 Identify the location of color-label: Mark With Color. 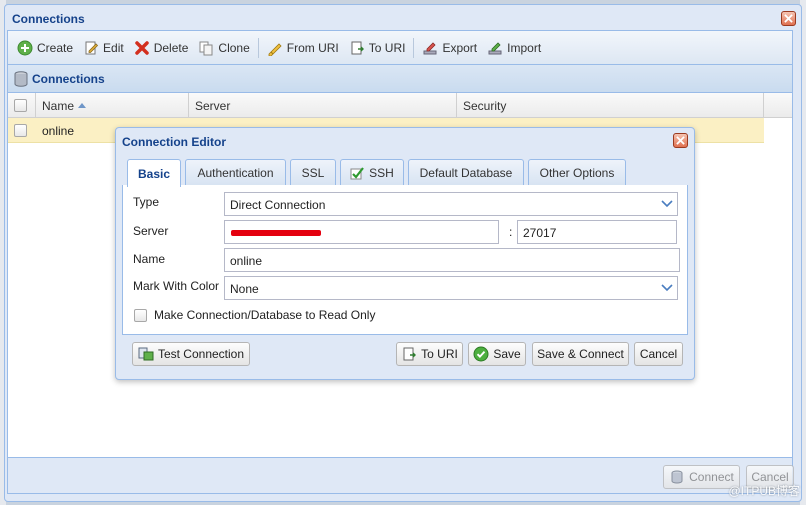
(176, 286).